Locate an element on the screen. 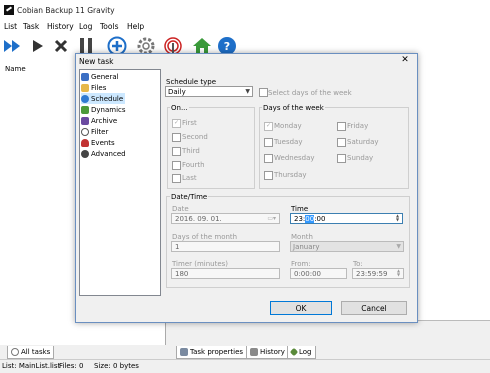  to-label: To: is located at coordinates (358, 264).